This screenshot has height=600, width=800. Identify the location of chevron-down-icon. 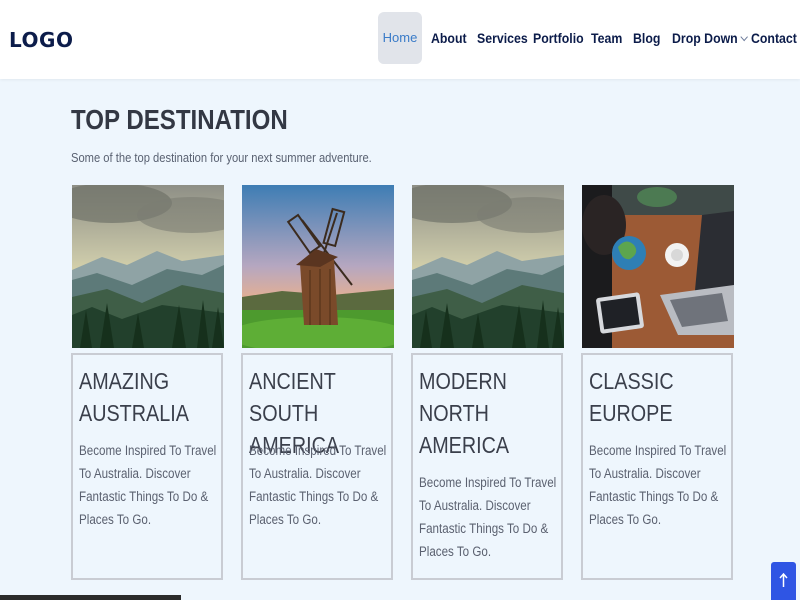
(744, 37).